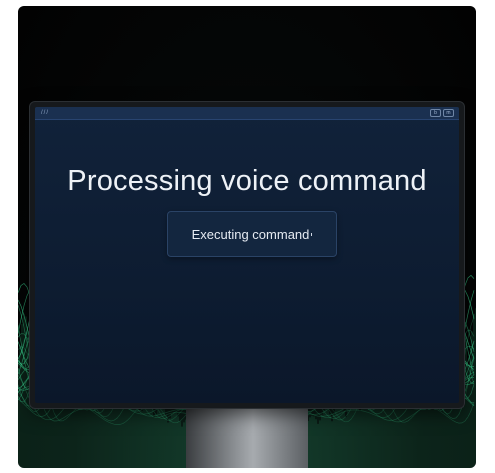  What do you see at coordinates (312, 234) in the screenshot?
I see `cursor-icon` at bounding box center [312, 234].